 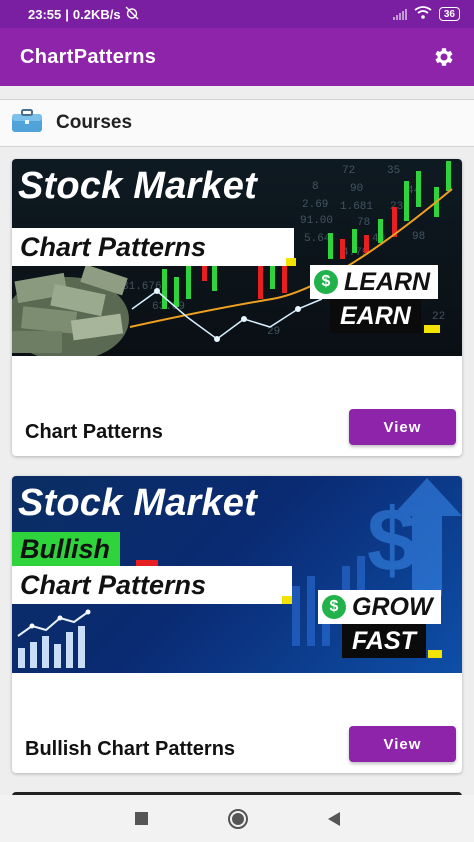 I want to click on banner-tag-grow: $ GROW, so click(x=379, y=607).